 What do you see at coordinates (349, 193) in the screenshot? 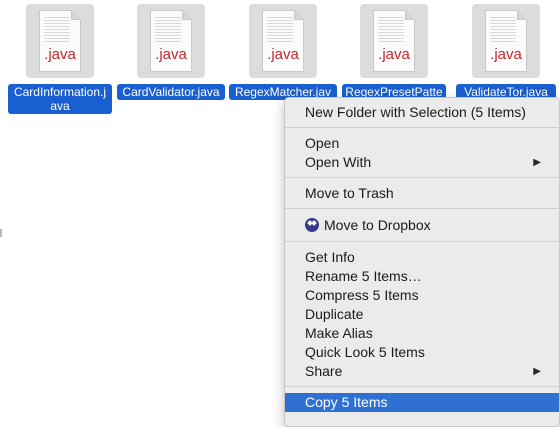
I see `menu-item-label: Move to Trash` at bounding box center [349, 193].